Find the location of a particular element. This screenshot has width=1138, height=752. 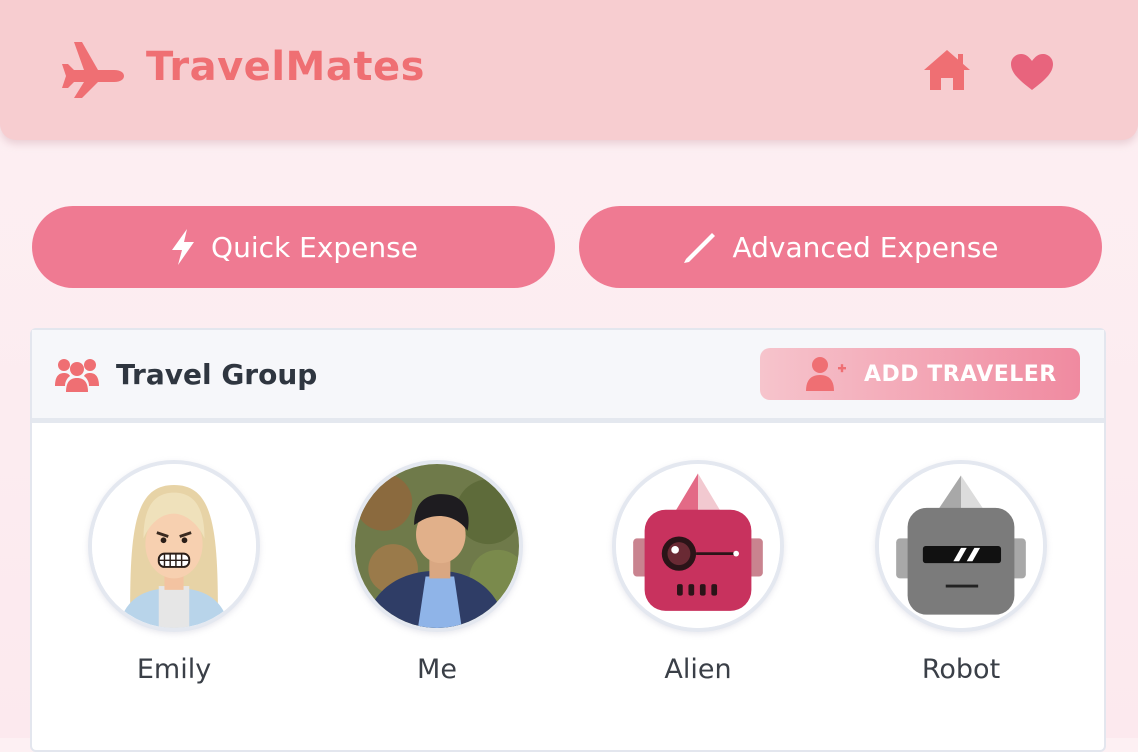

member-emily: Emily is located at coordinates (174, 572).